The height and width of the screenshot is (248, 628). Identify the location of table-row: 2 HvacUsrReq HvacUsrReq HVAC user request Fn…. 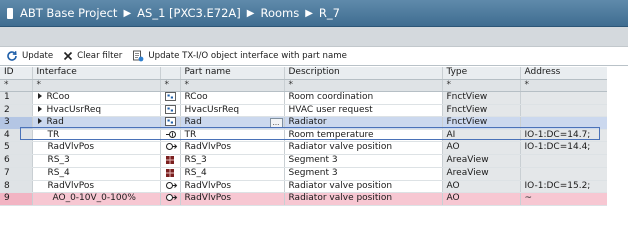
(304, 110).